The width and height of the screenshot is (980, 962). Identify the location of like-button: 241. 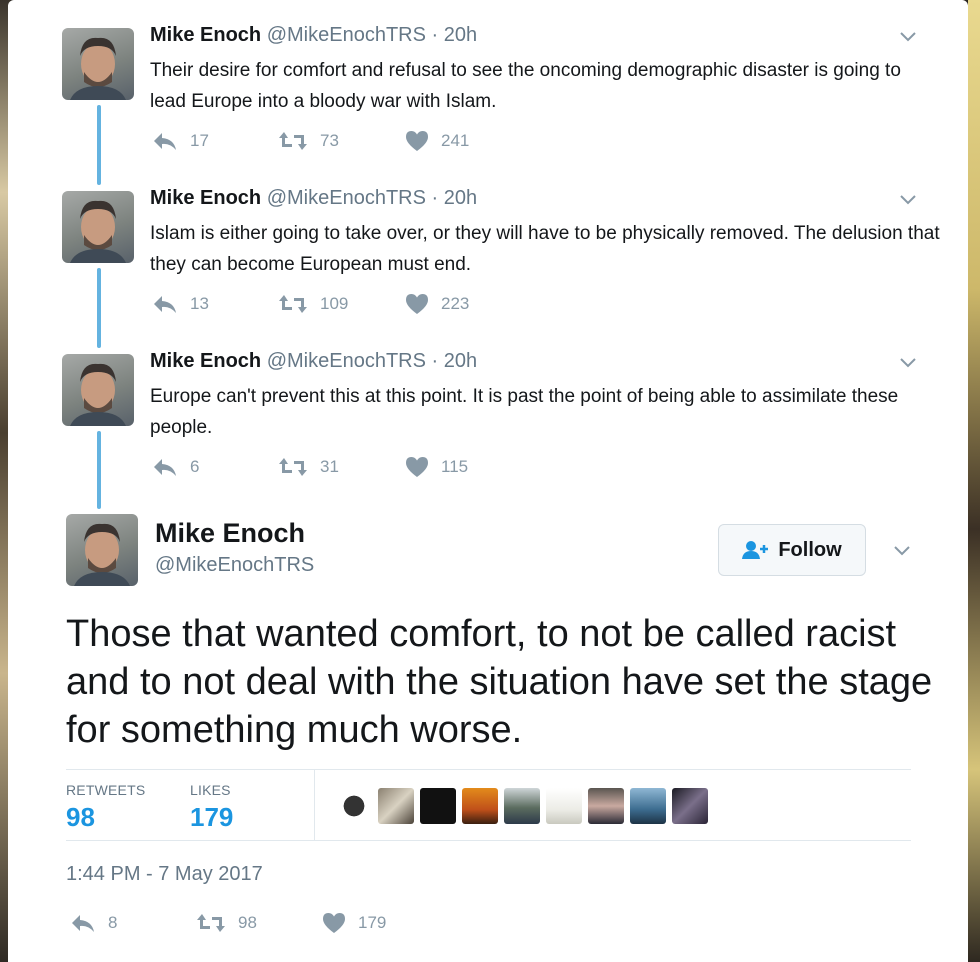
(437, 141).